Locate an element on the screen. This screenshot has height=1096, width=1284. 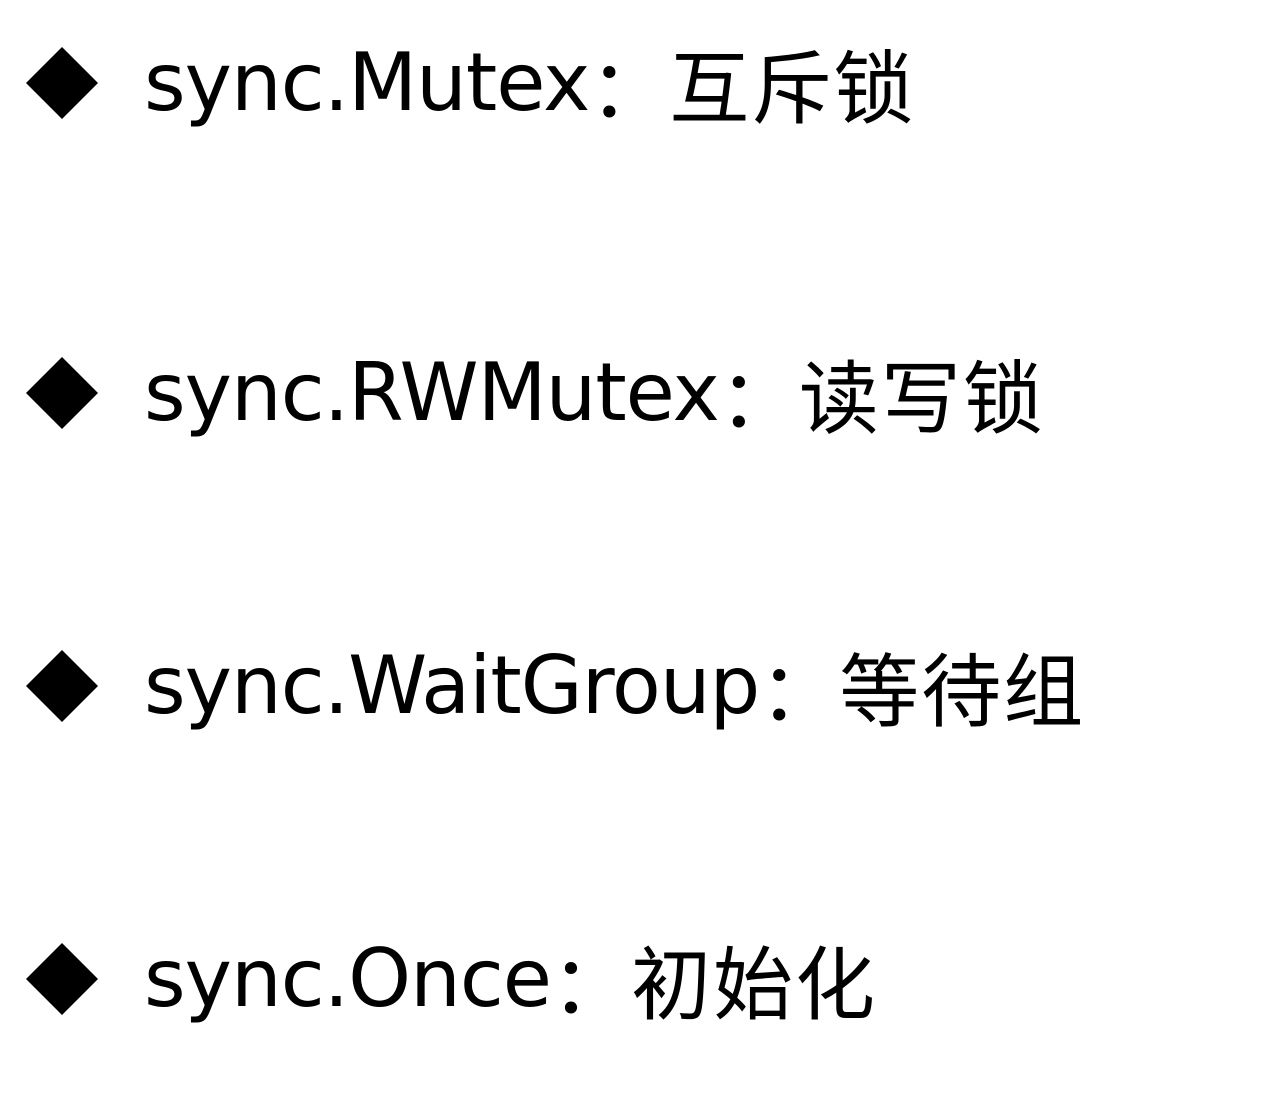
item-code: sync.Once is located at coordinates (348, 978).